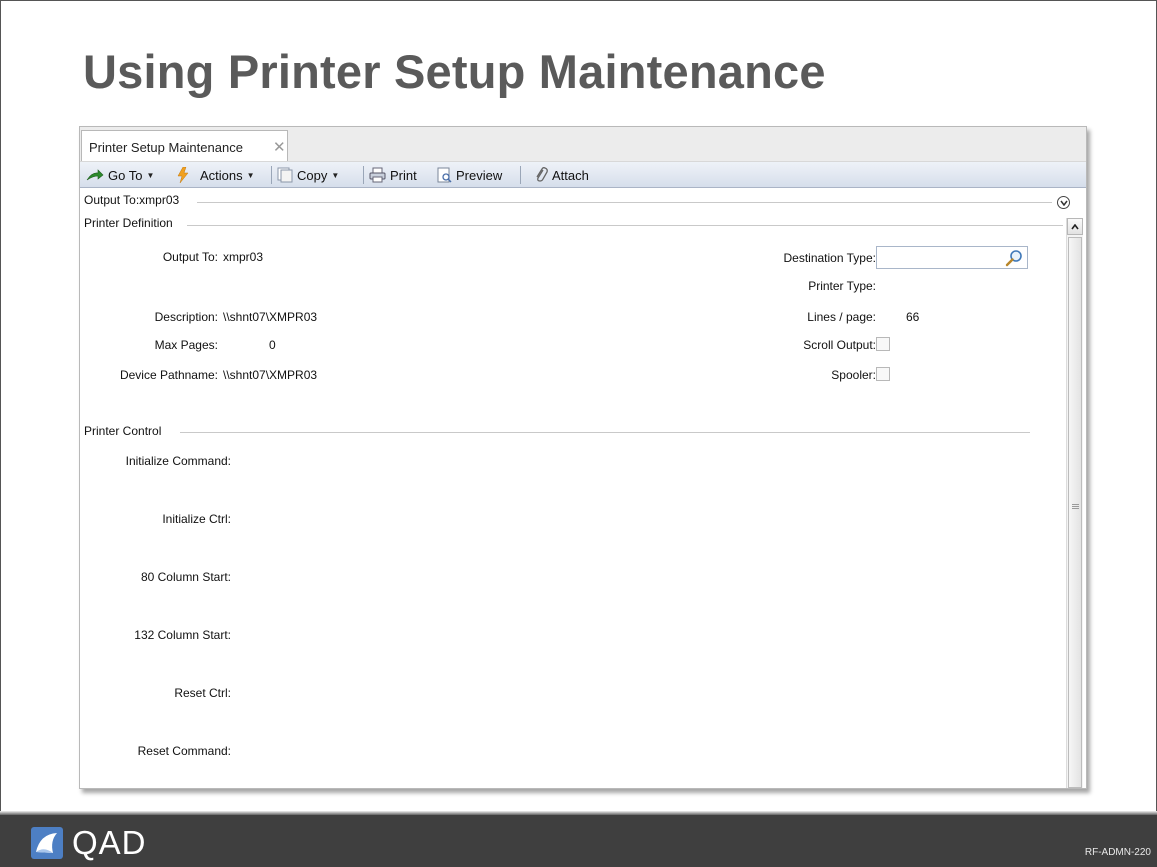  Describe the element at coordinates (196, 519) in the screenshot. I see `initialize-ctrl-label: Initialize Ctrl:` at that location.